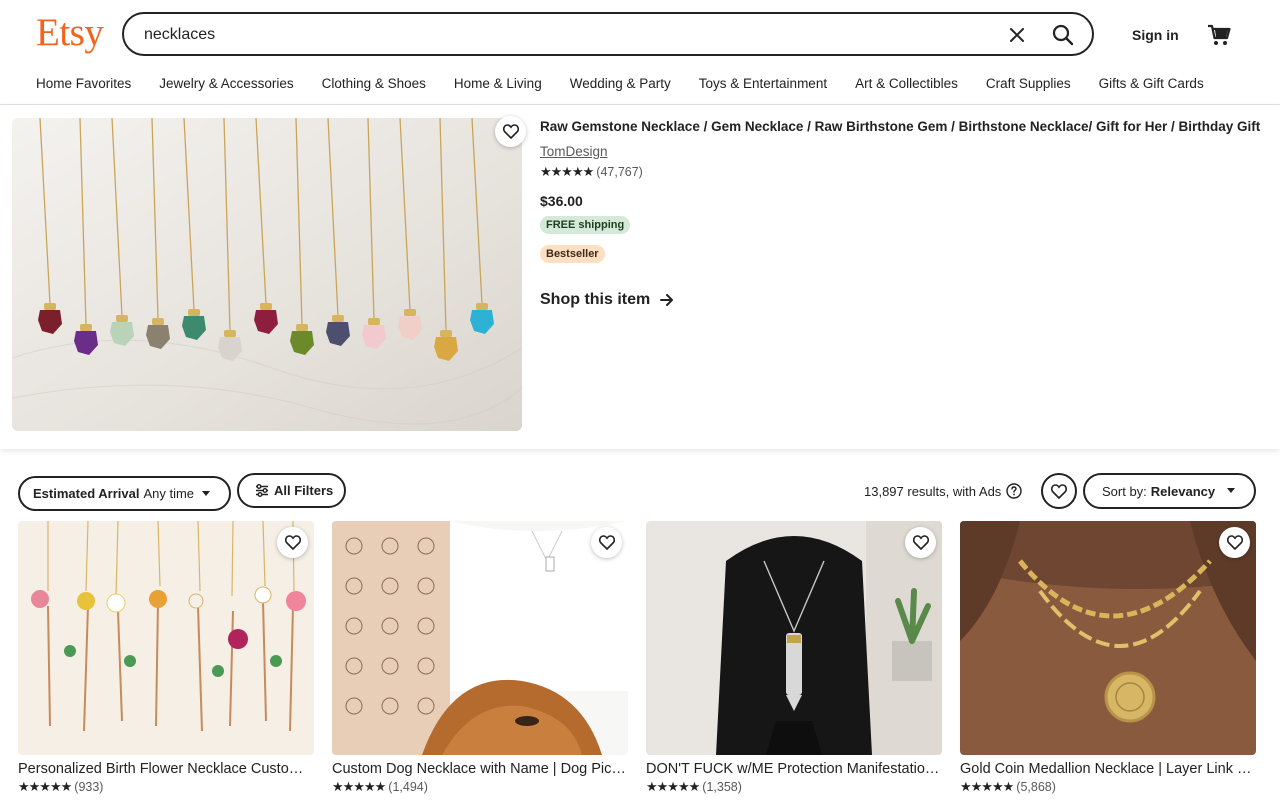  What do you see at coordinates (595, 299) in the screenshot?
I see `shop-this-item-label: Shop this item` at bounding box center [595, 299].